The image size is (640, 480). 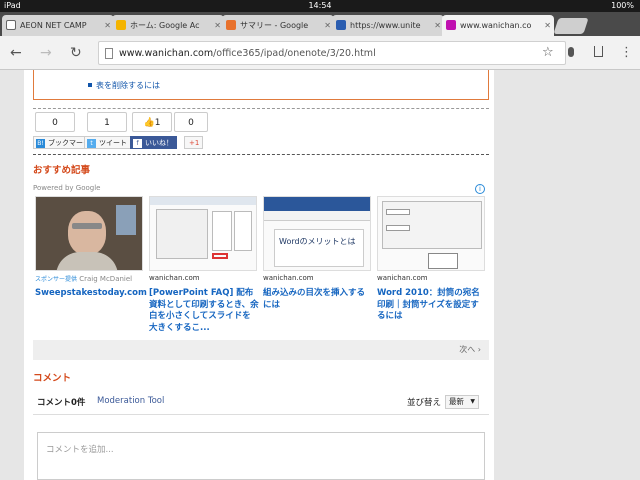 What do you see at coordinates (87, 226) in the screenshot?
I see `glasses` at bounding box center [87, 226].